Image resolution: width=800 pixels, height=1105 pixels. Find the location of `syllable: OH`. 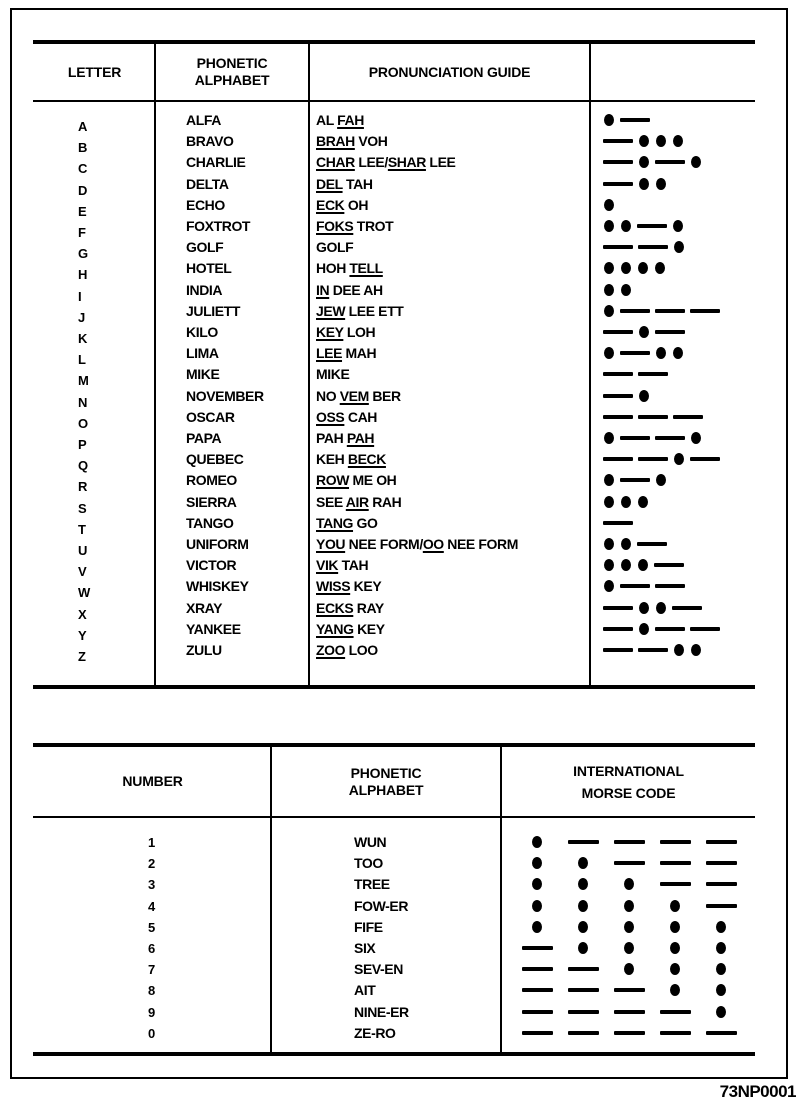

syllable: OH is located at coordinates (356, 204).